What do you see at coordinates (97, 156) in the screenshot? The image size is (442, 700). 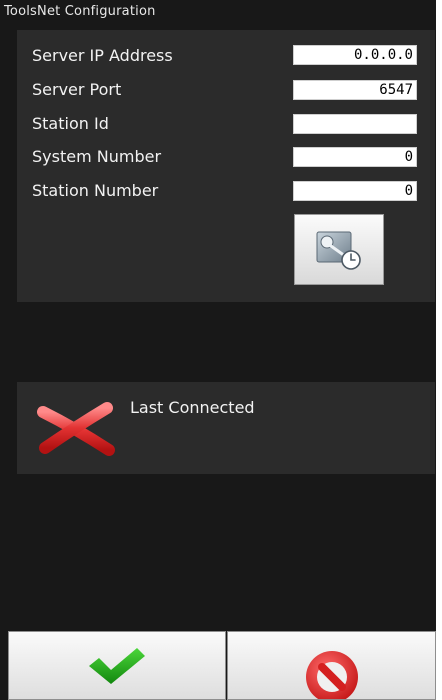 I see `system-number-label: System Number` at bounding box center [97, 156].